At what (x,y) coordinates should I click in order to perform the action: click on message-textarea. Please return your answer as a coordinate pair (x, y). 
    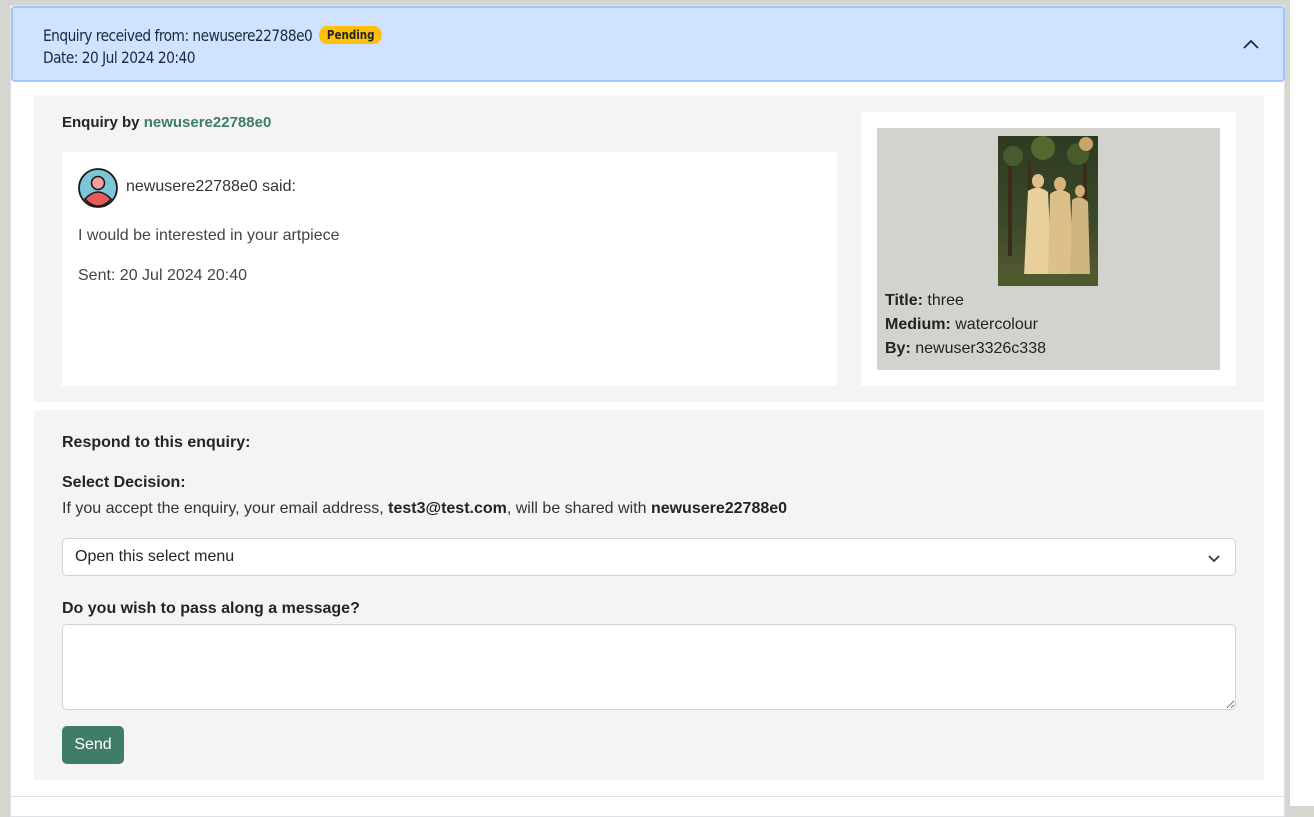
    Looking at the image, I should click on (649, 667).